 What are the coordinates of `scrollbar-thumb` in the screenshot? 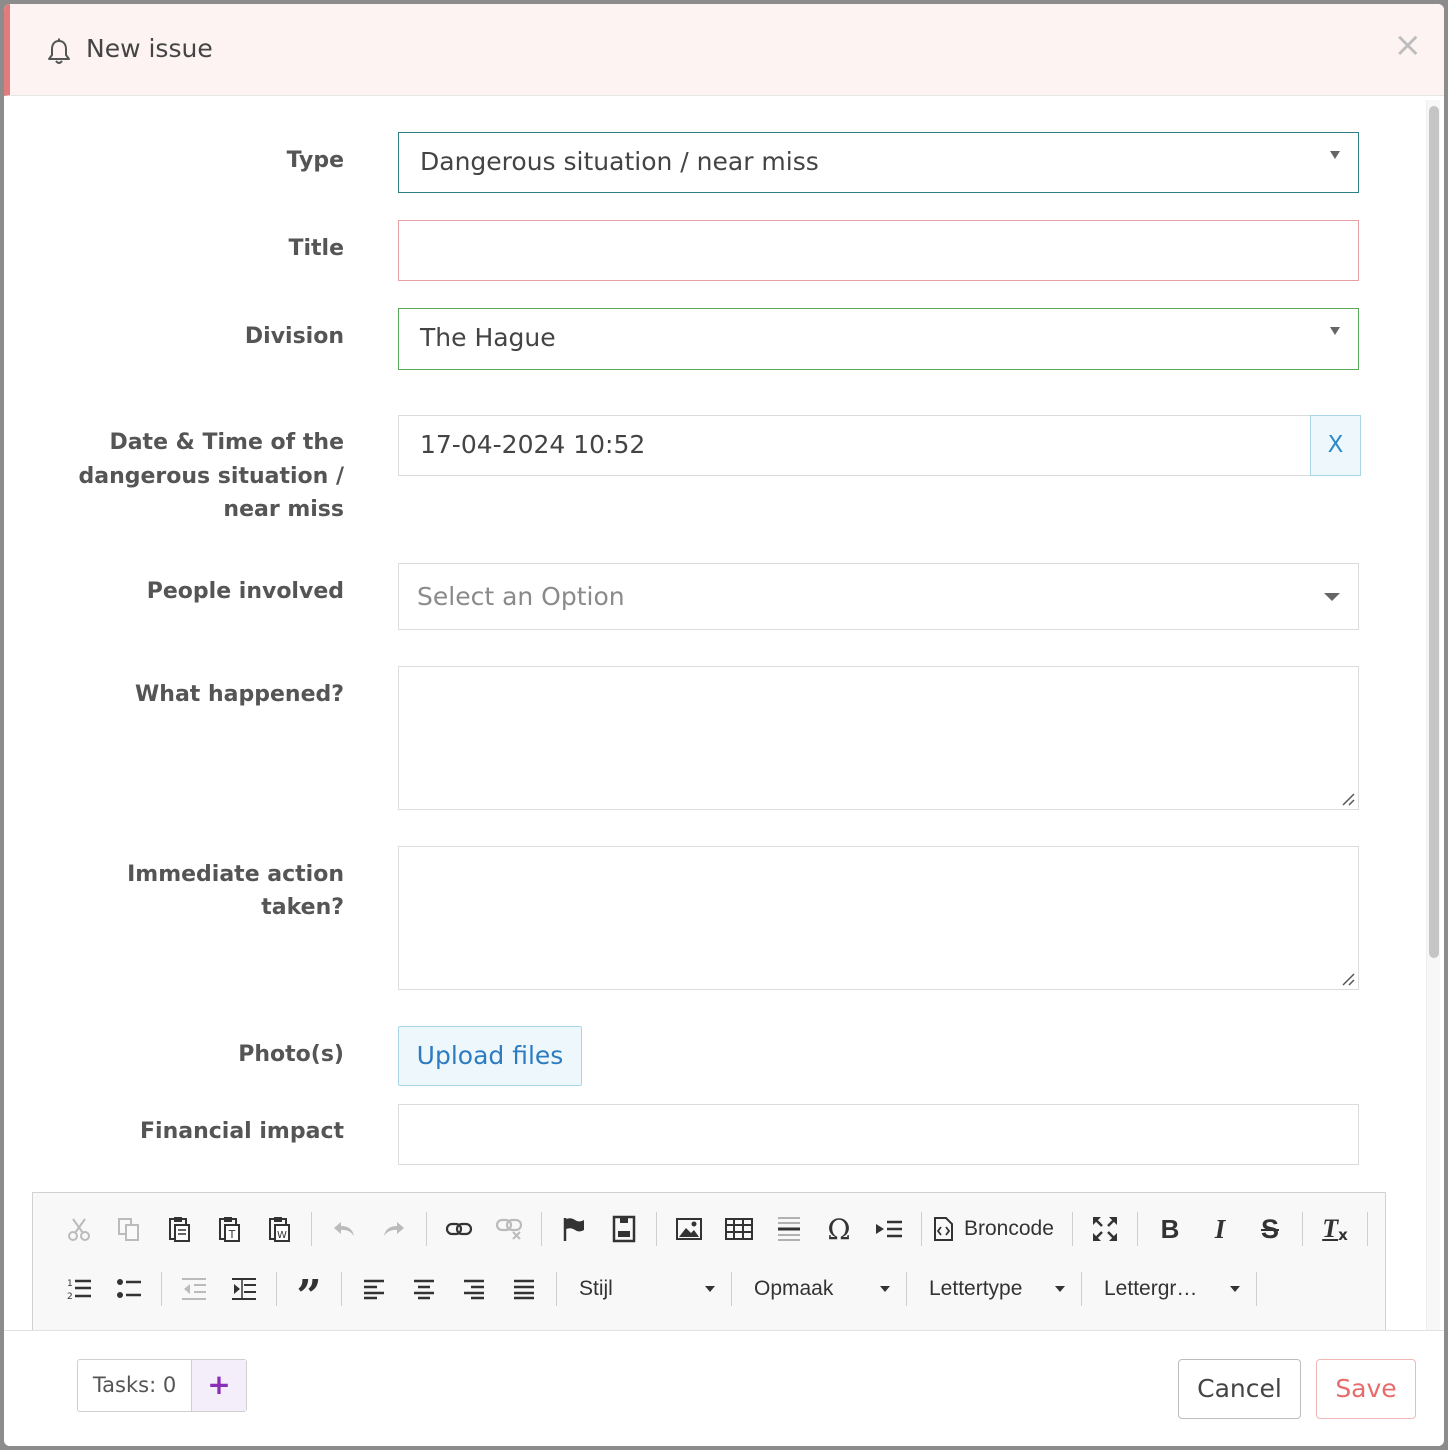 It's located at (1434, 532).